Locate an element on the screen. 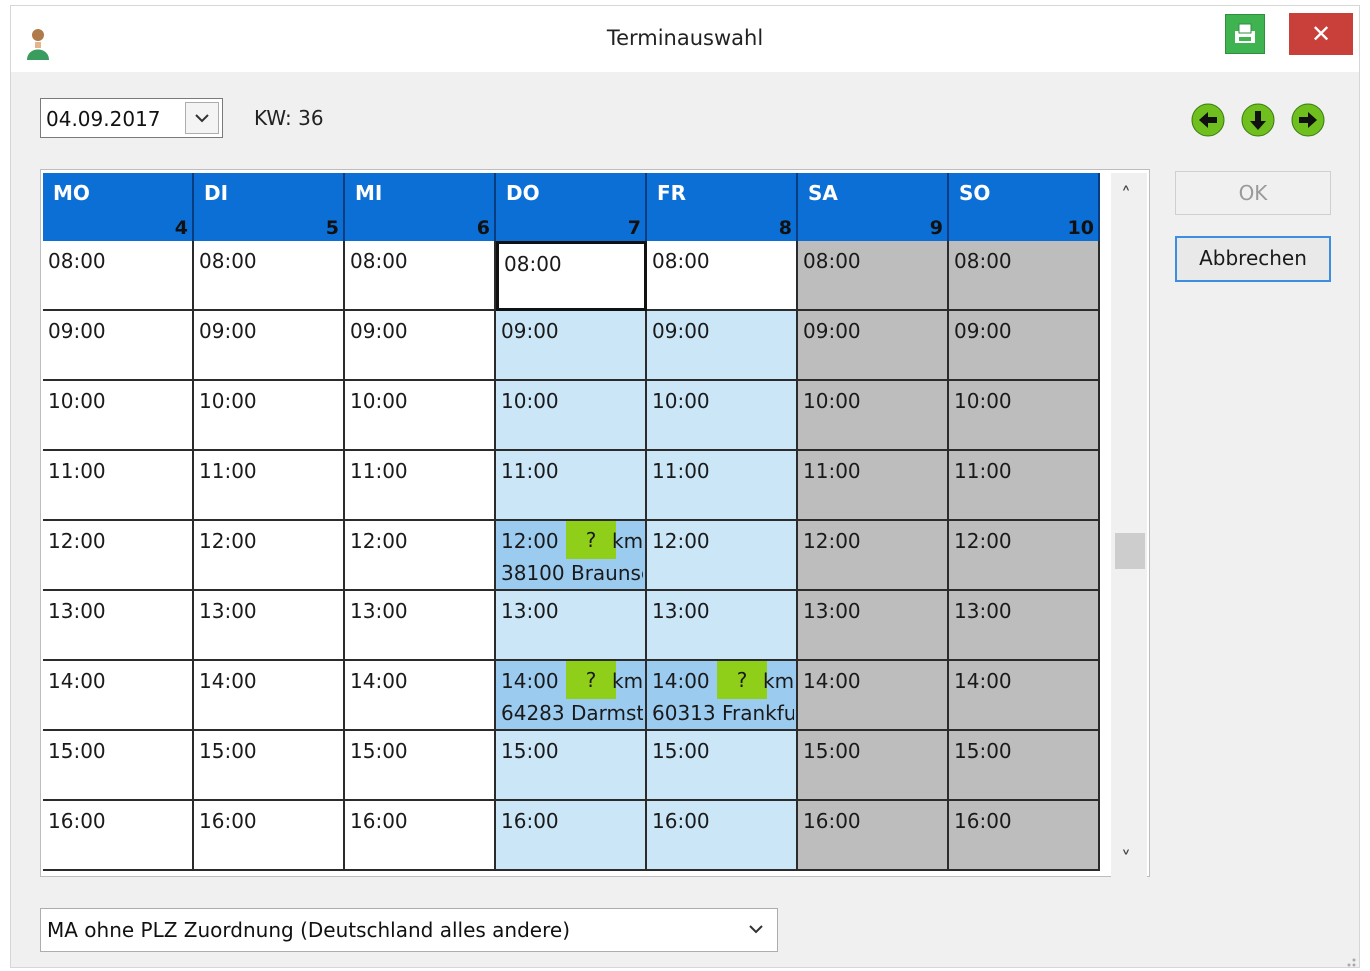 The width and height of the screenshot is (1370, 971). day-header-sa: SA 9 is located at coordinates (873, 207).